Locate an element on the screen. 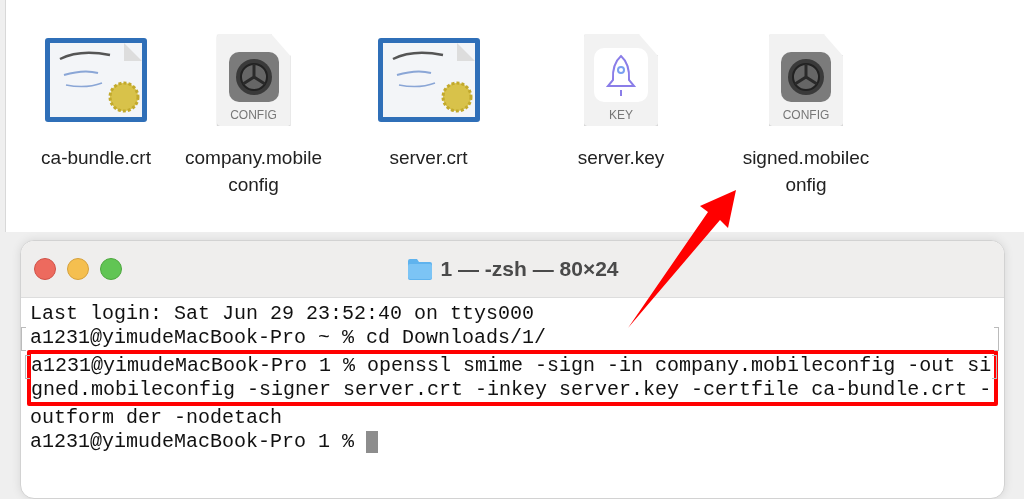 The height and width of the screenshot is (499, 1024). terminal-line: a1231@yimudeMacBook-Pro 1 % is located at coordinates (193, 442).